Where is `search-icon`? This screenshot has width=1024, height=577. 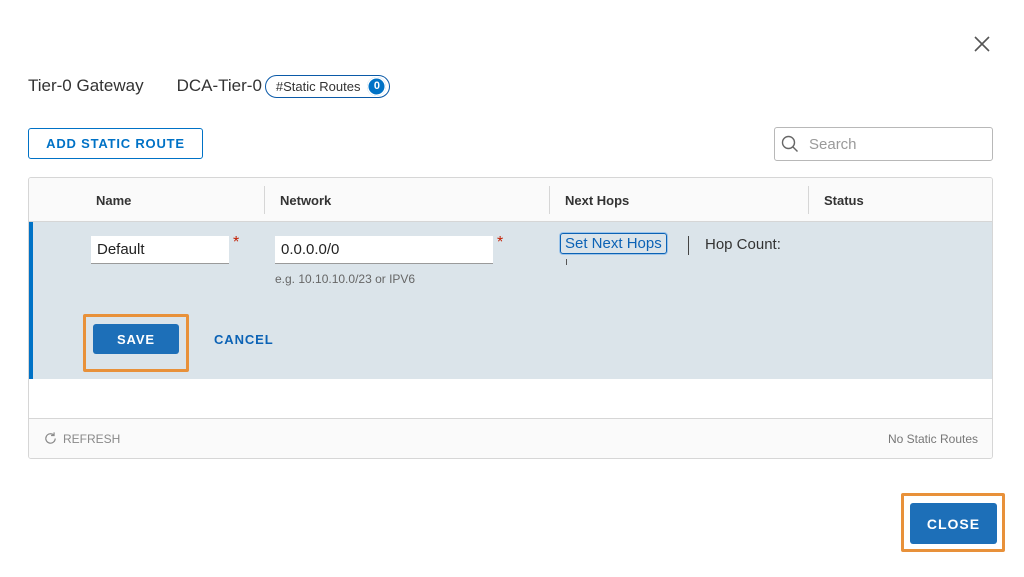 search-icon is located at coordinates (789, 143).